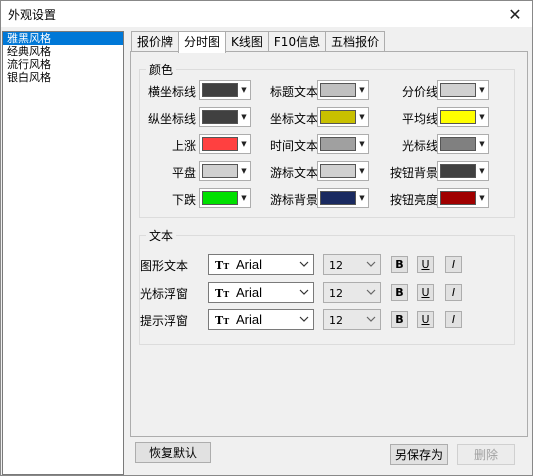 This screenshot has width=533, height=476. I want to click on bold-glyph: B, so click(399, 292).